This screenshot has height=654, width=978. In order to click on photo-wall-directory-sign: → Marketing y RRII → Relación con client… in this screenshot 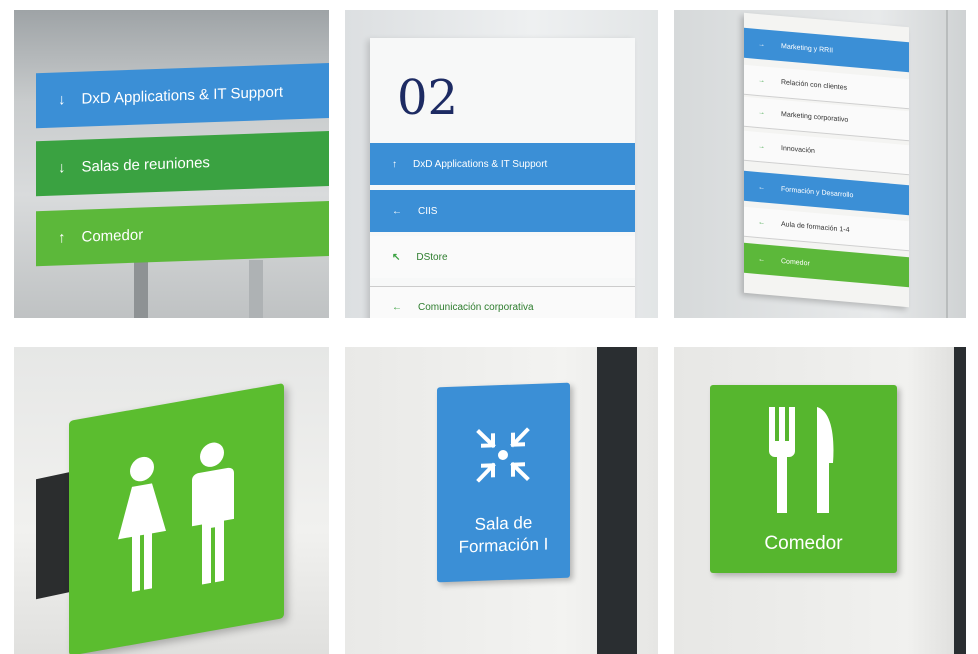, I will do `click(820, 164)`.